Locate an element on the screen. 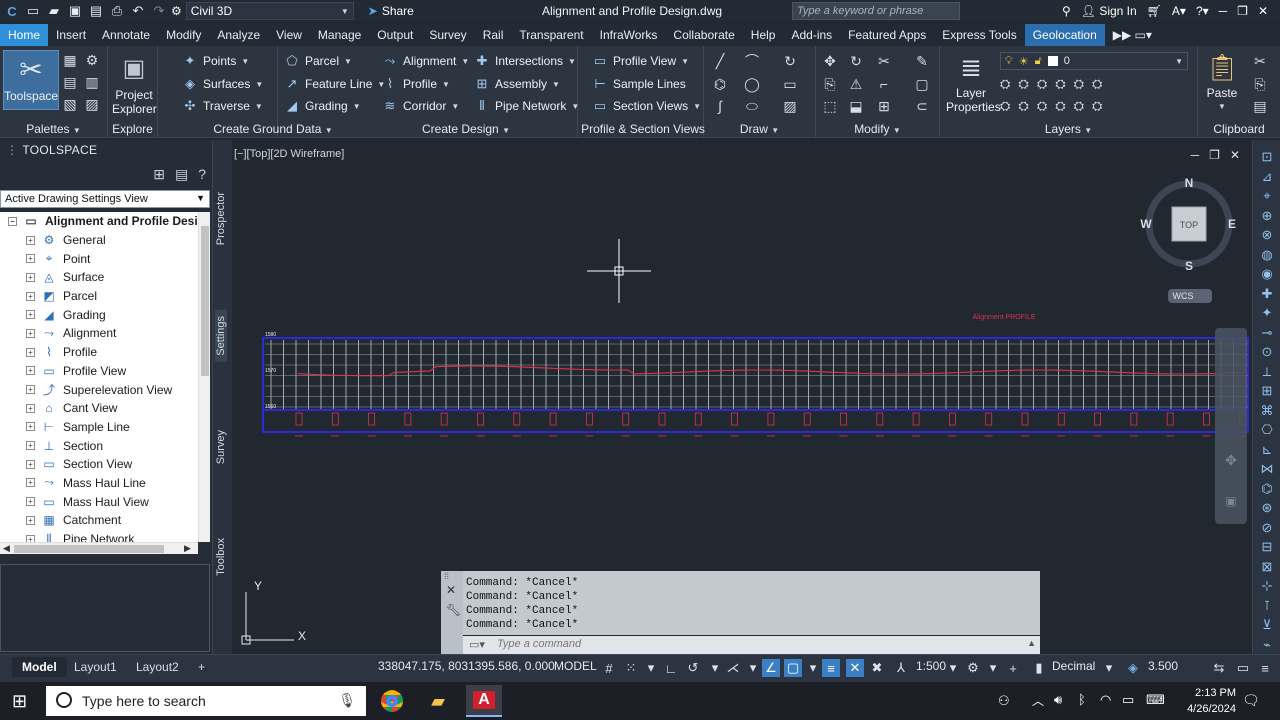 The width and height of the screenshot is (1280, 720). tree-item-point: + ⌖ Point is located at coordinates (105, 258).